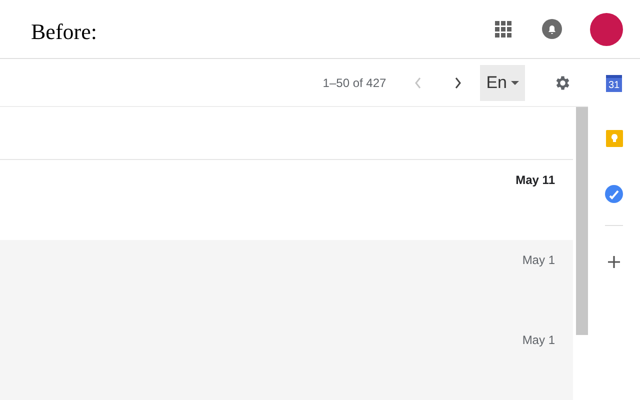 The image size is (640, 400). I want to click on chevron-left-icon, so click(418, 82).